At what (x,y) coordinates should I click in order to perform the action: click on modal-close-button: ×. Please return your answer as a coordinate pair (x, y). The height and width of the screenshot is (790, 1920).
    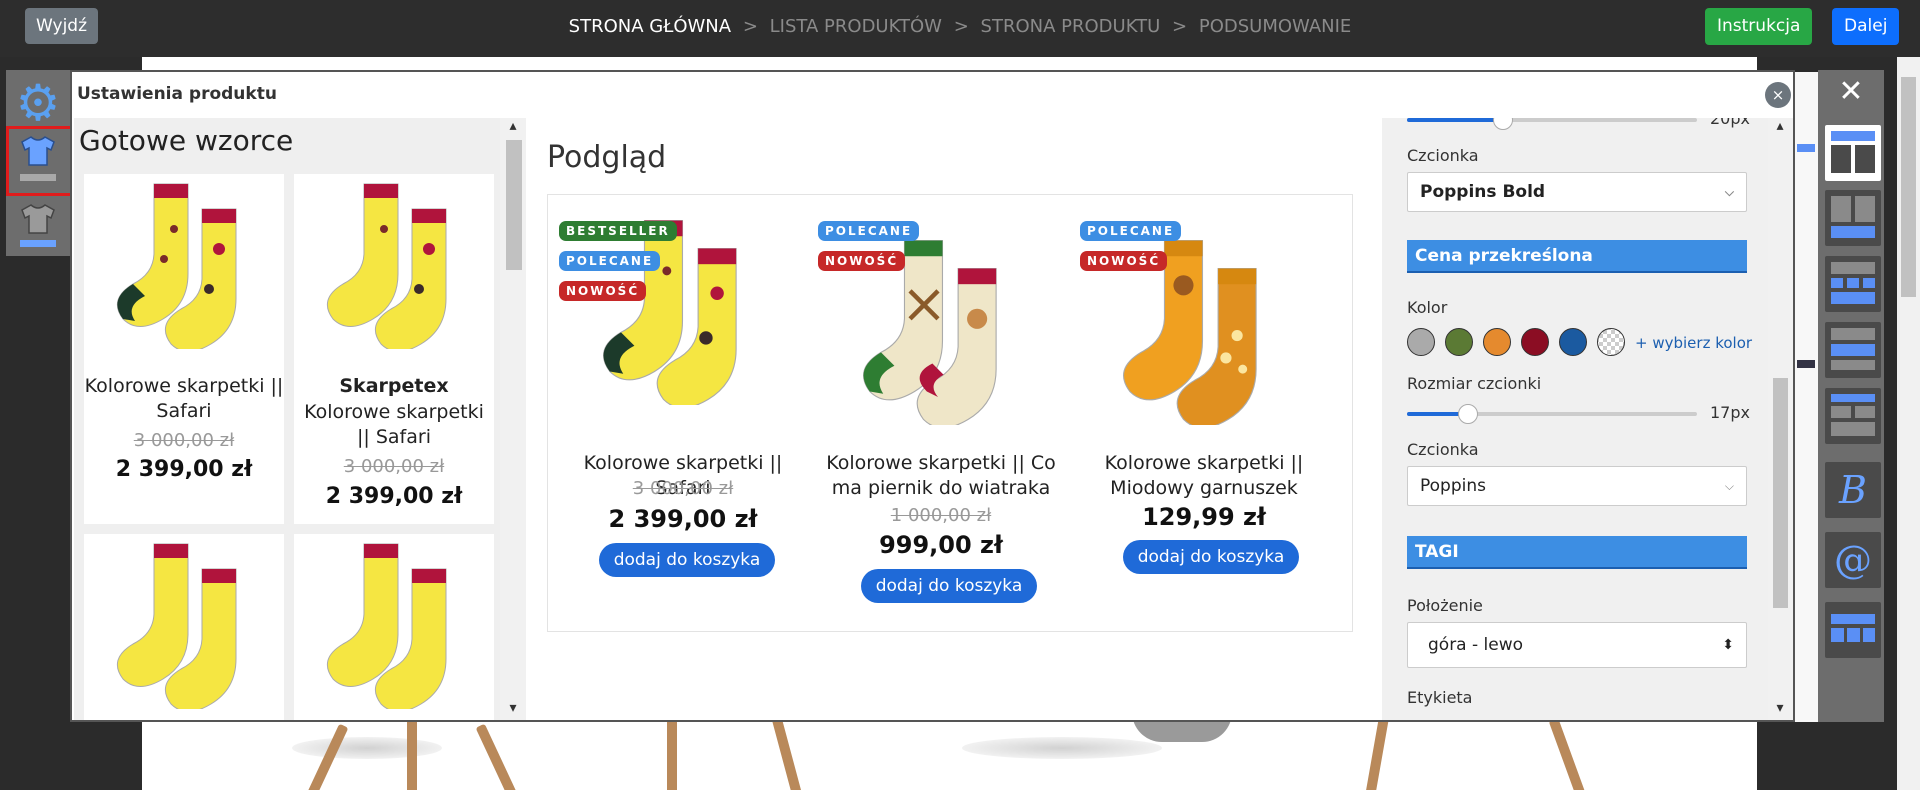
    Looking at the image, I should click on (1778, 95).